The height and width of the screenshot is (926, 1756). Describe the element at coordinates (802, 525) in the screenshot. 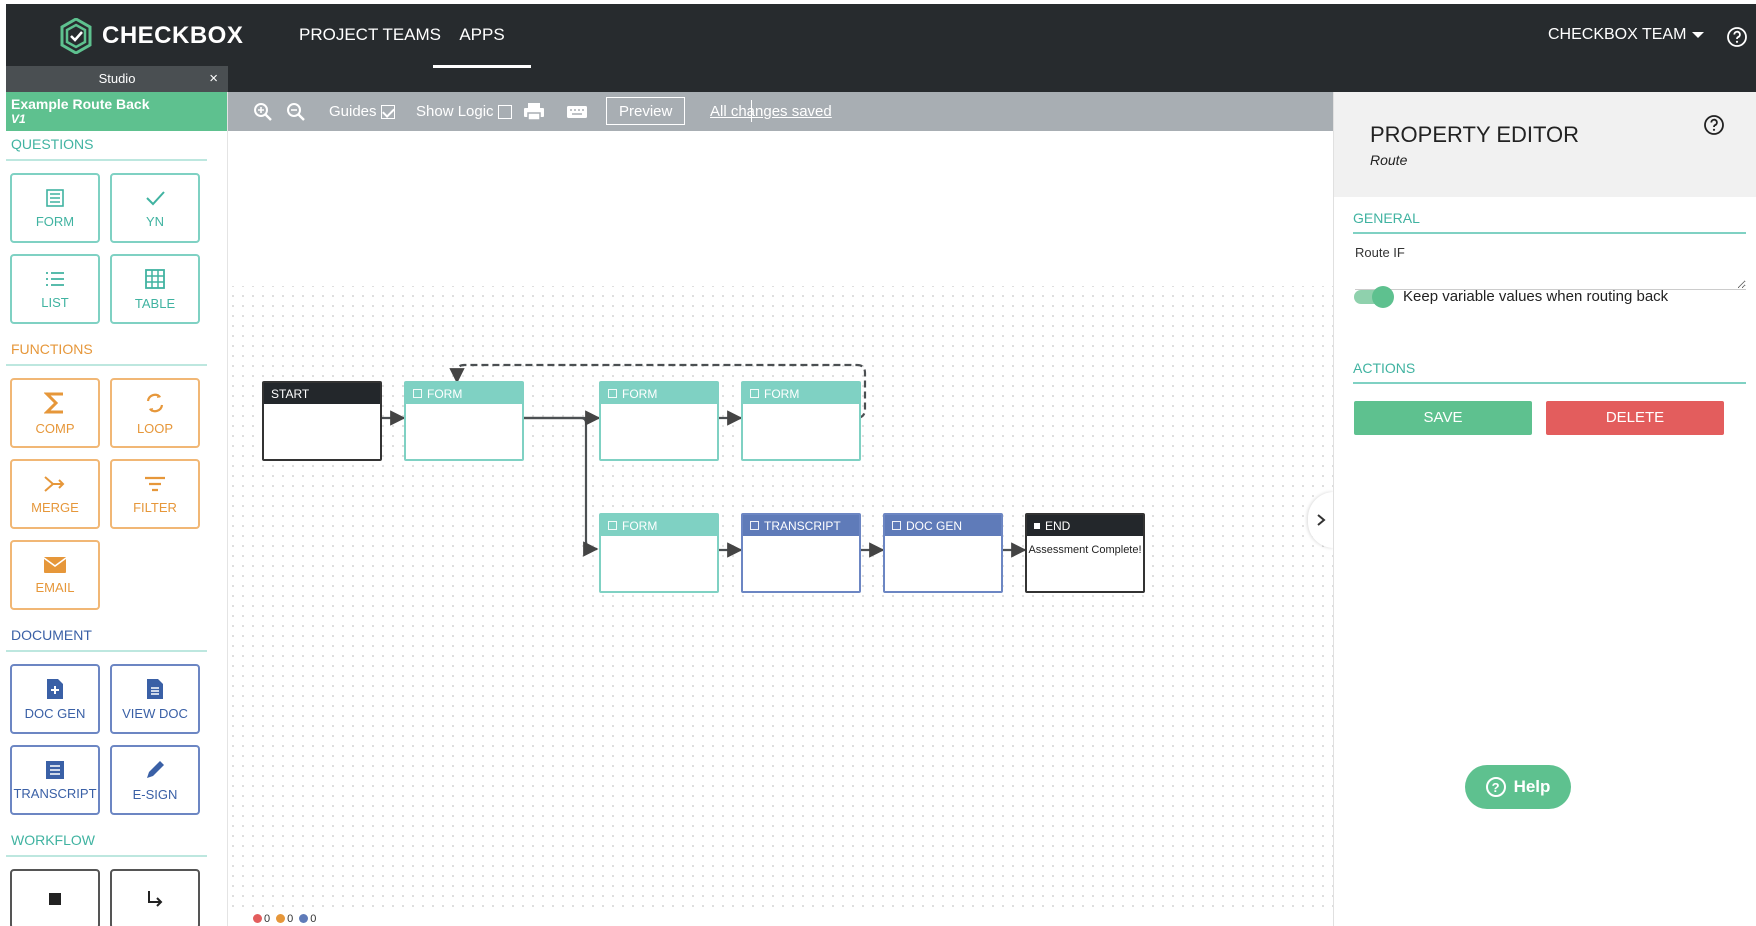

I see `node-title: TRANSCRIPT` at that location.